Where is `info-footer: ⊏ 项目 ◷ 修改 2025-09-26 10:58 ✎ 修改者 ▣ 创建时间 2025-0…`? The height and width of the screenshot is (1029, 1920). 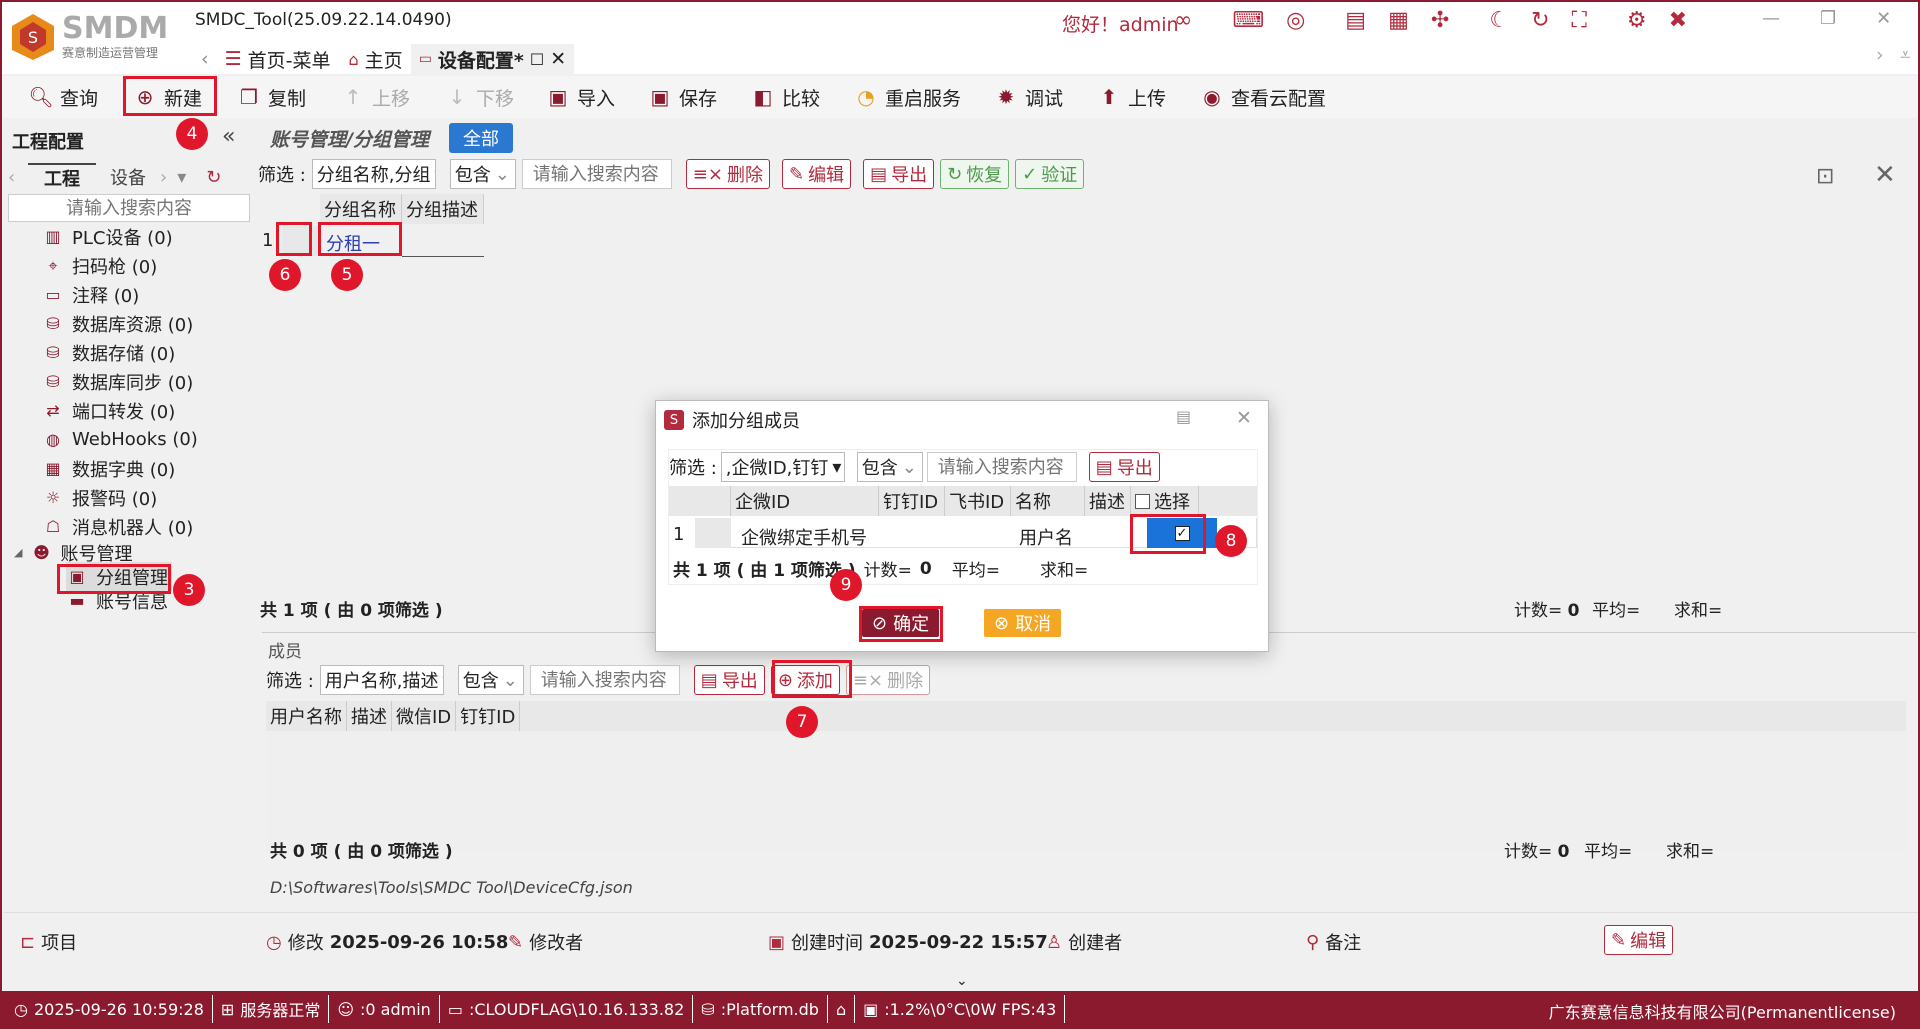
info-footer: ⊏ 项目 ◷ 修改 2025-09-26 10:58 ✎ 修改者 ▣ 创建时间 2025-0… is located at coordinates (961, 950).